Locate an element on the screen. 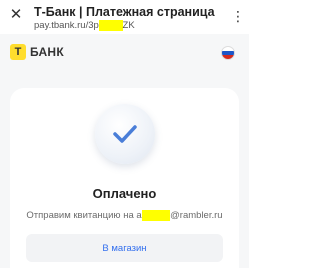 Image resolution: width=320 pixels, height=268 pixels. tbank-logo: Т БАНК is located at coordinates (37, 52).